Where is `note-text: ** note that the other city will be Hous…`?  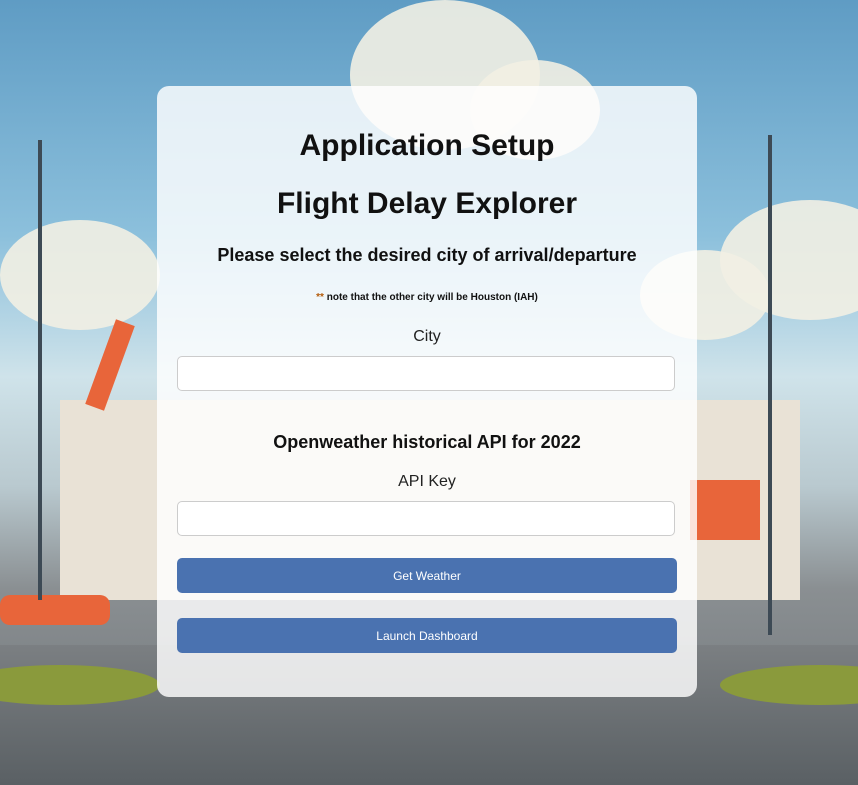
note-text: ** note that the other city will be Hous… is located at coordinates (427, 297).